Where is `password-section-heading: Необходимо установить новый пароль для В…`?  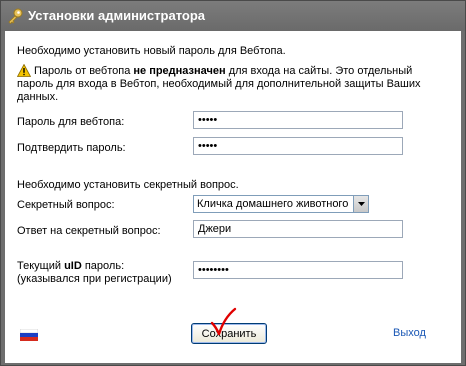
password-section-heading: Необходимо установить новый пароль для В… is located at coordinates (151, 51).